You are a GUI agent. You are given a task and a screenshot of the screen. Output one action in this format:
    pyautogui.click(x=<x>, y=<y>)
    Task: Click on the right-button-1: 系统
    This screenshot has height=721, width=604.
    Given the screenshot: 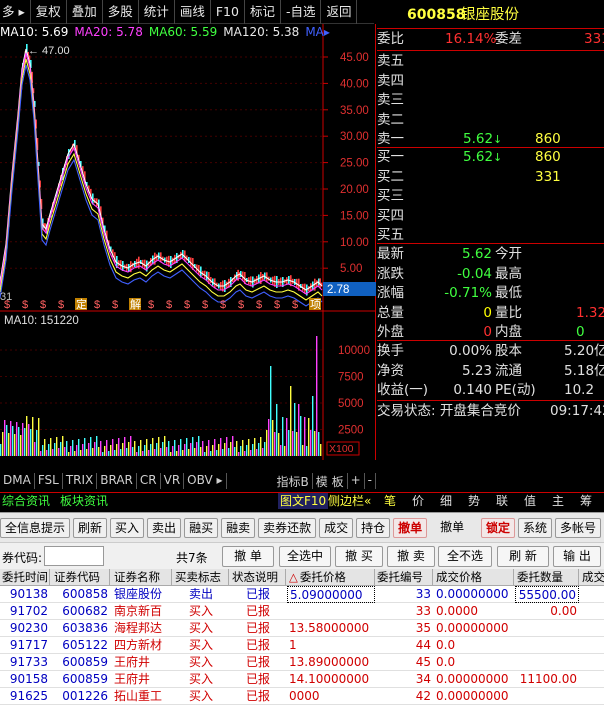 What is the action you would take?
    pyautogui.click(x=534, y=527)
    